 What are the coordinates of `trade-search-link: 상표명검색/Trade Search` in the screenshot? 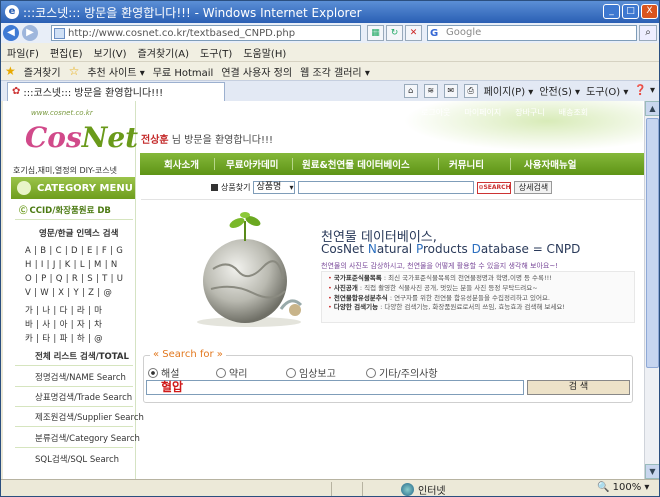 It's located at (83, 397).